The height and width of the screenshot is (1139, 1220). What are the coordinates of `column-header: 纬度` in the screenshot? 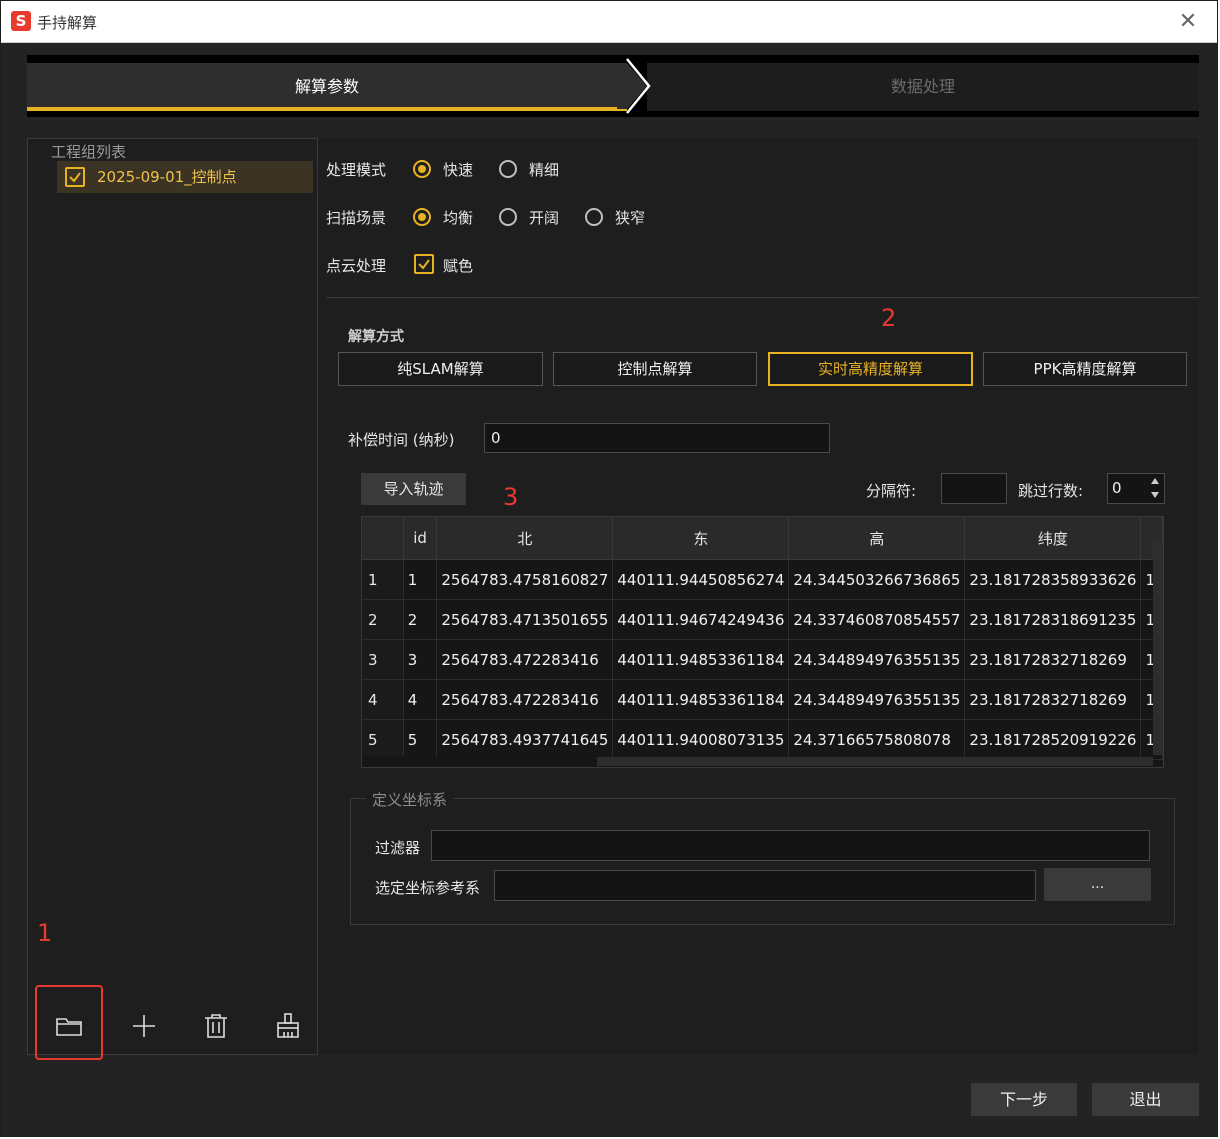 It's located at (1053, 538).